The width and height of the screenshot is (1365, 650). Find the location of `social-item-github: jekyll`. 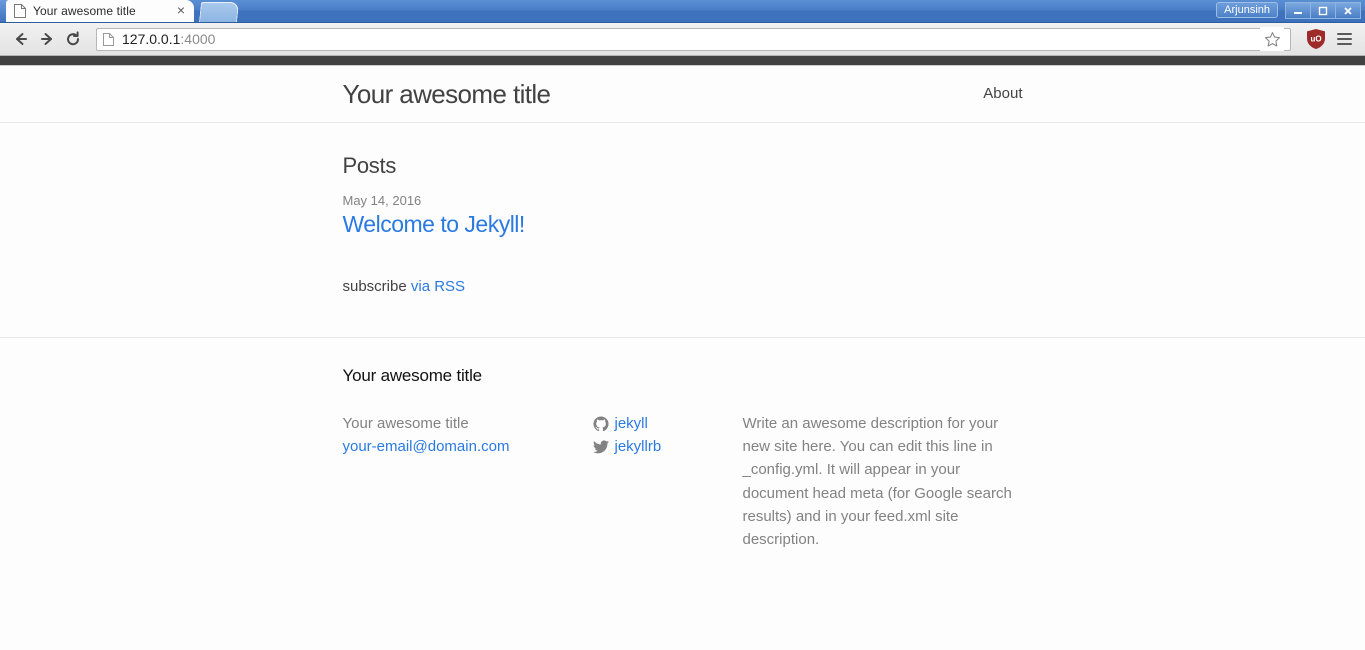

social-item-github: jekyll is located at coordinates (667, 423).